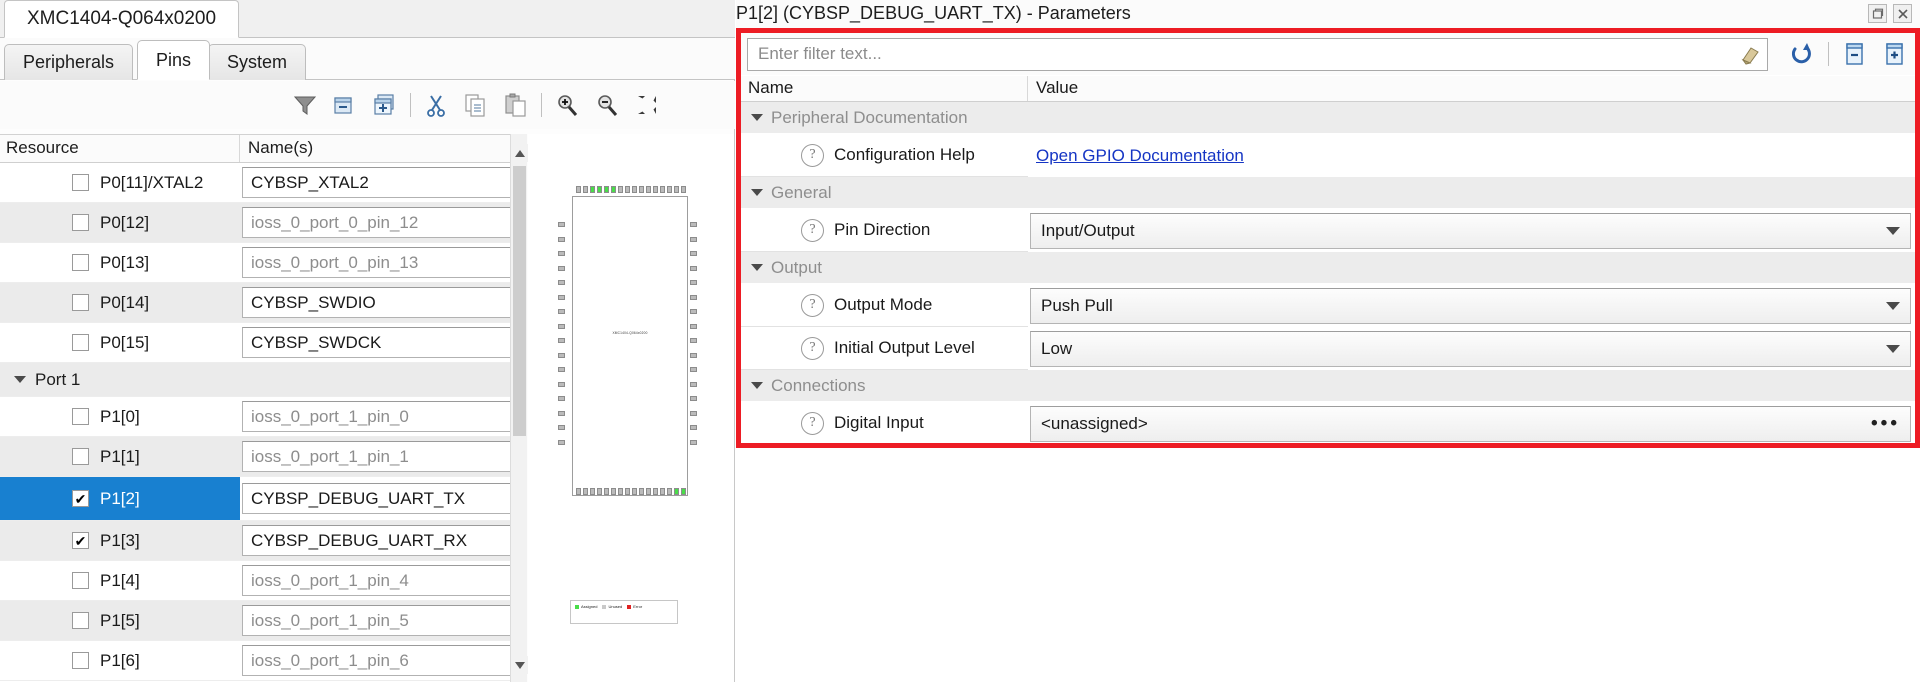  What do you see at coordinates (1750, 54) in the screenshot?
I see `clear-filter-icon` at bounding box center [1750, 54].